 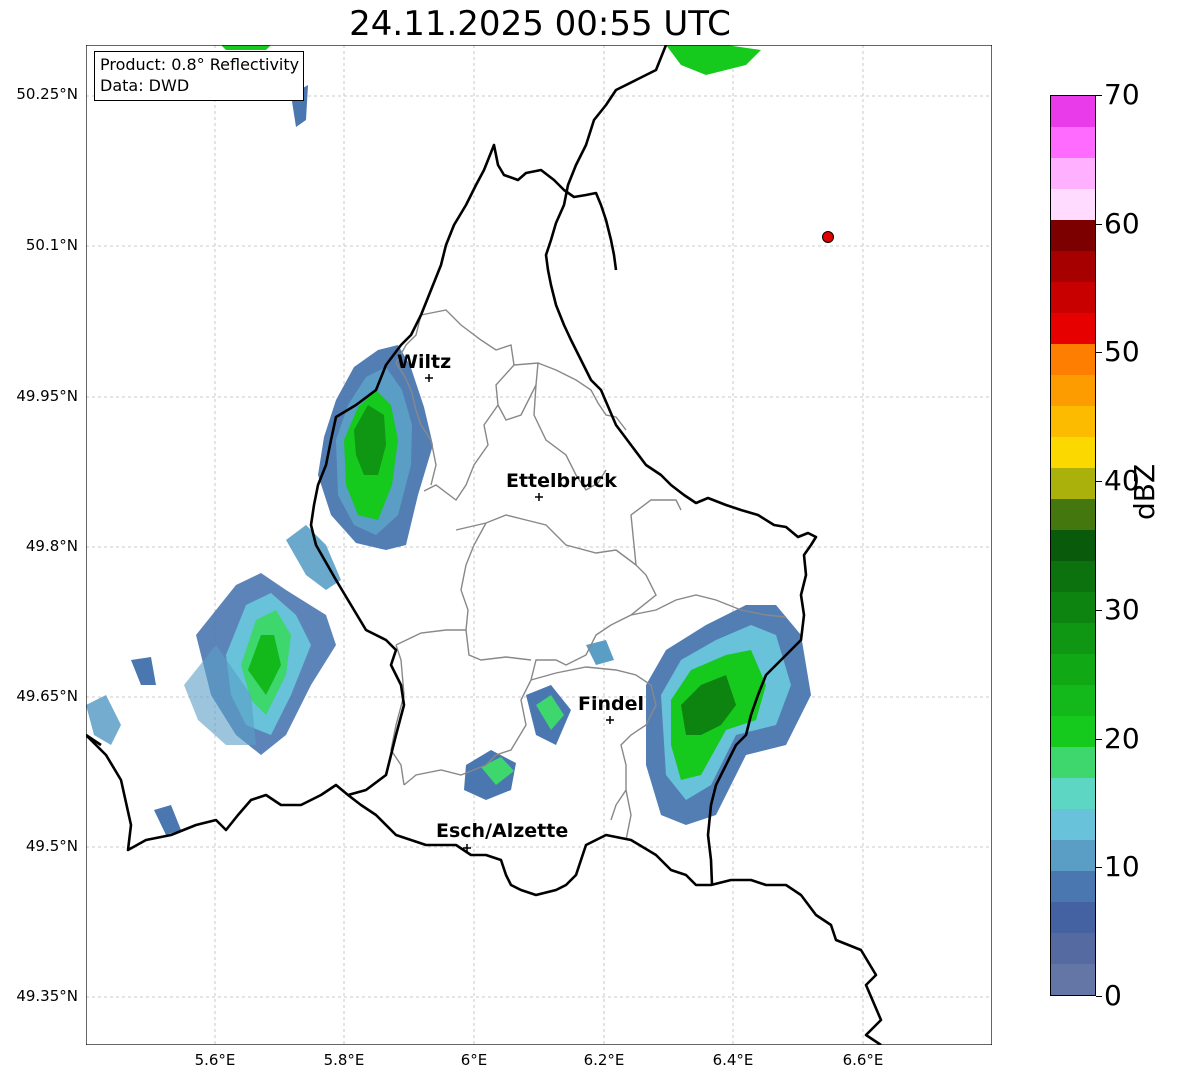 I want to click on lat-tick-label: 49.5°N, so click(x=51, y=846).